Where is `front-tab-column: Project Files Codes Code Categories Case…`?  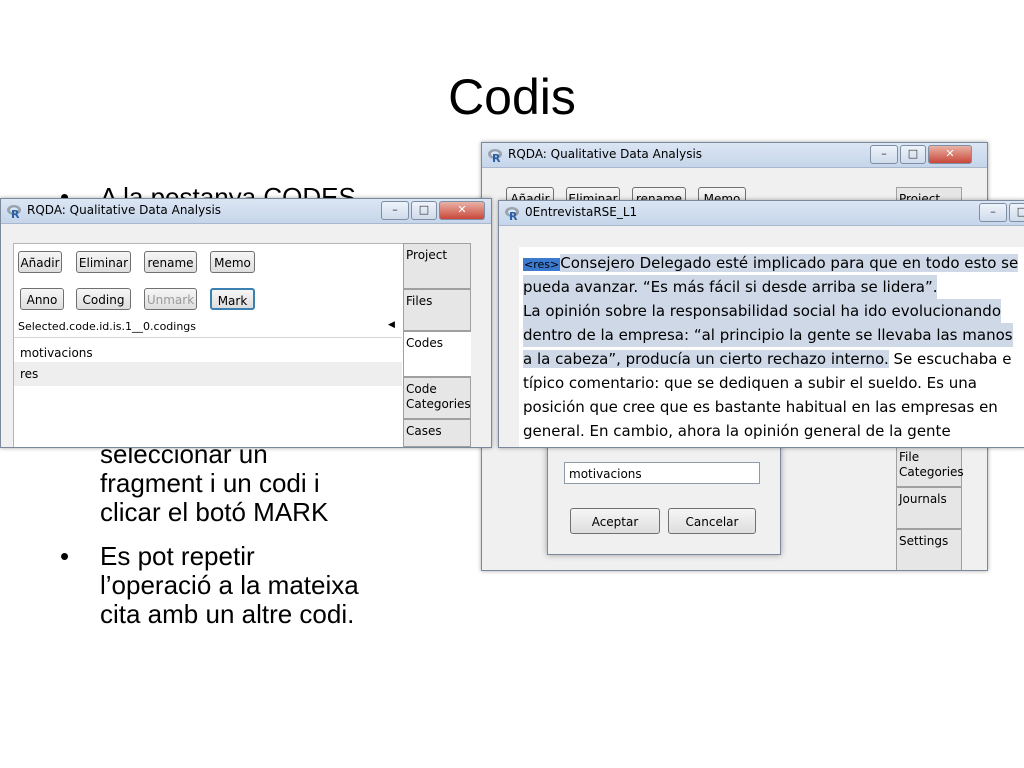 front-tab-column: Project Files Codes Code Categories Case… is located at coordinates (437, 345).